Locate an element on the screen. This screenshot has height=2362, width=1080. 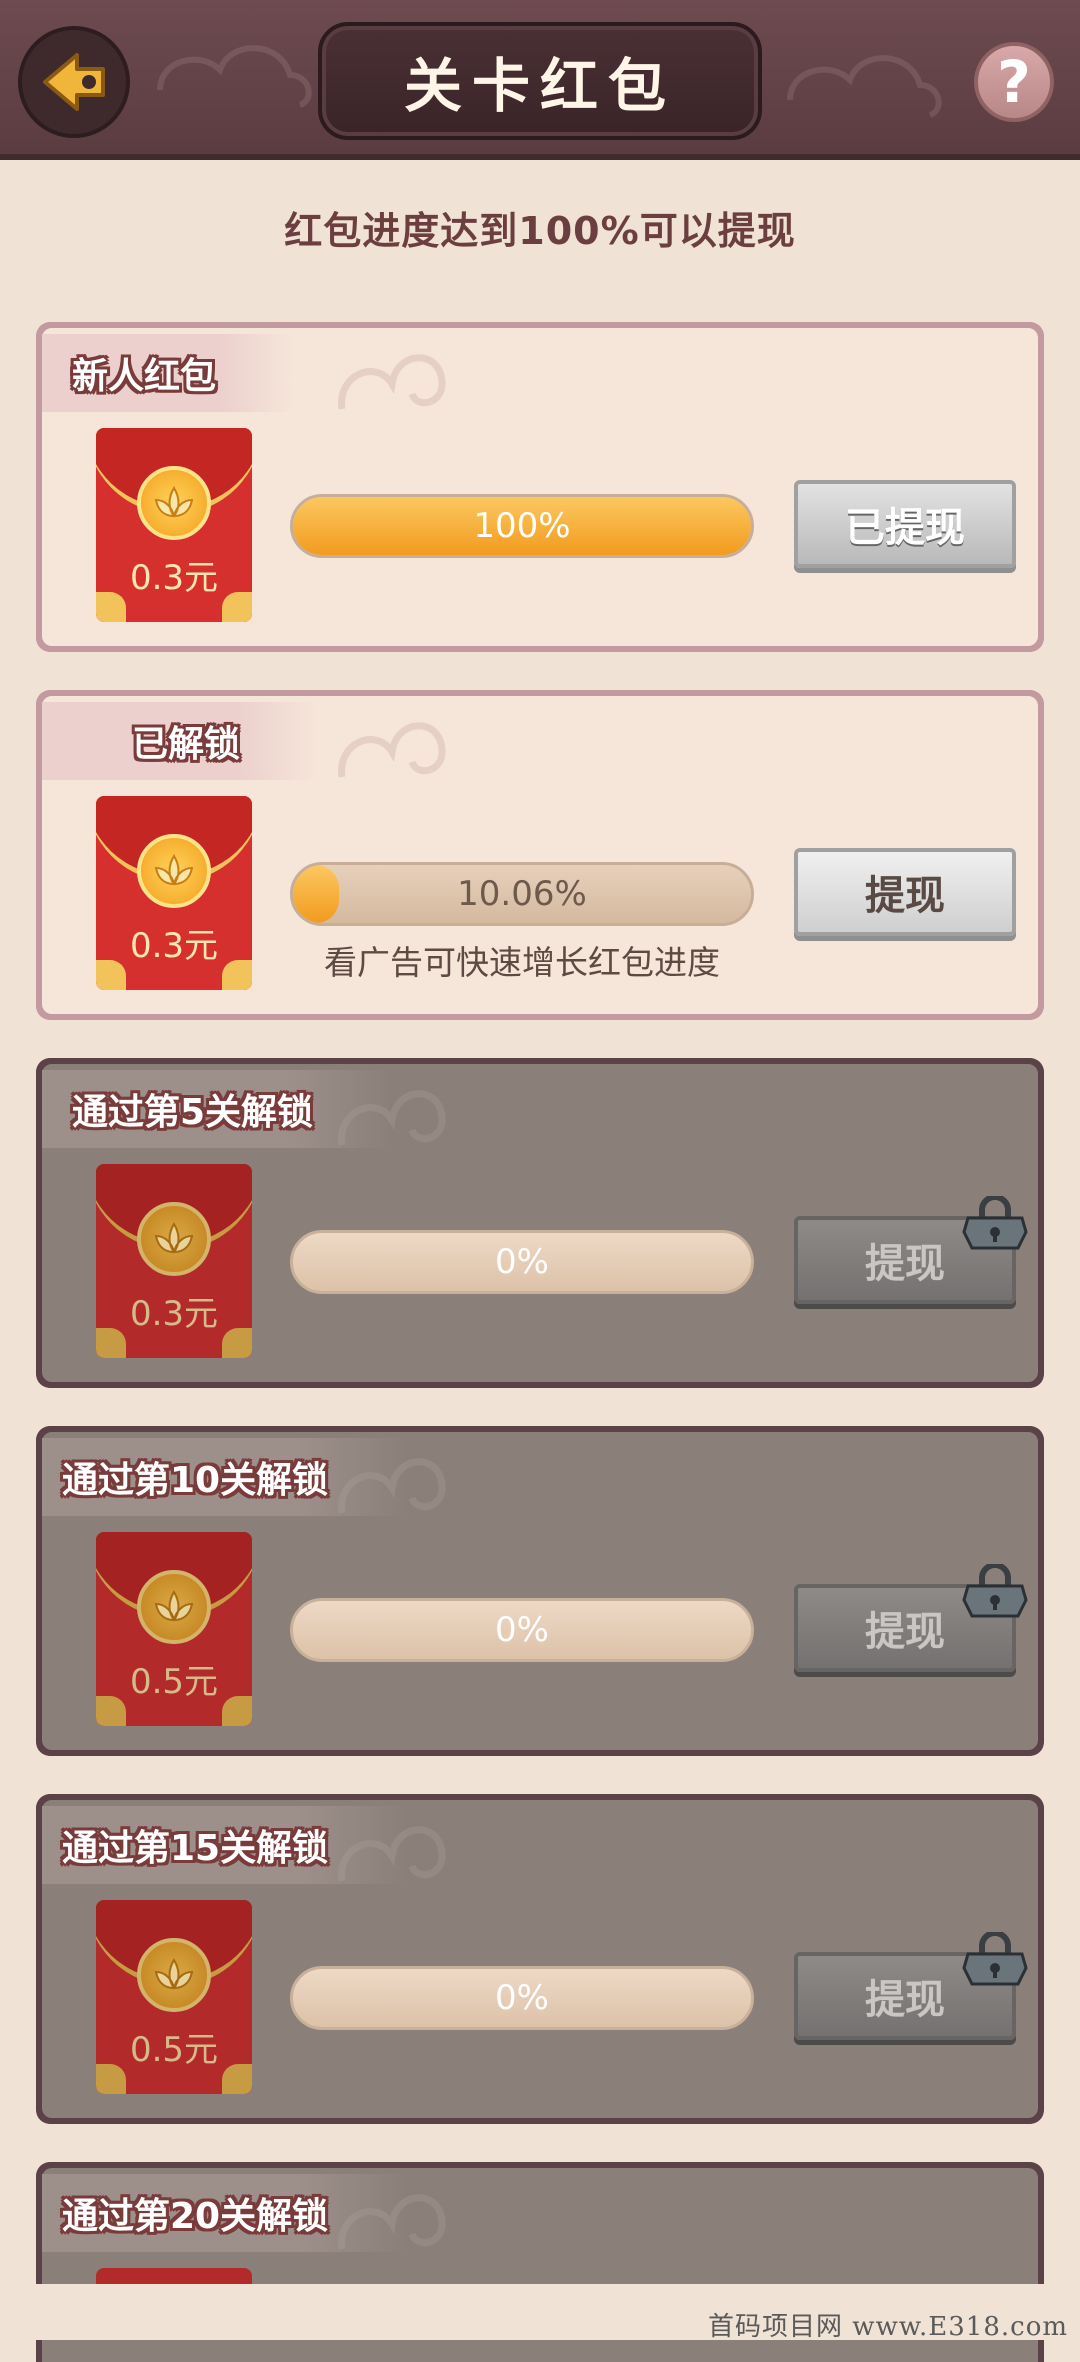
withdrawn-button: 已提现 is located at coordinates (905, 524).